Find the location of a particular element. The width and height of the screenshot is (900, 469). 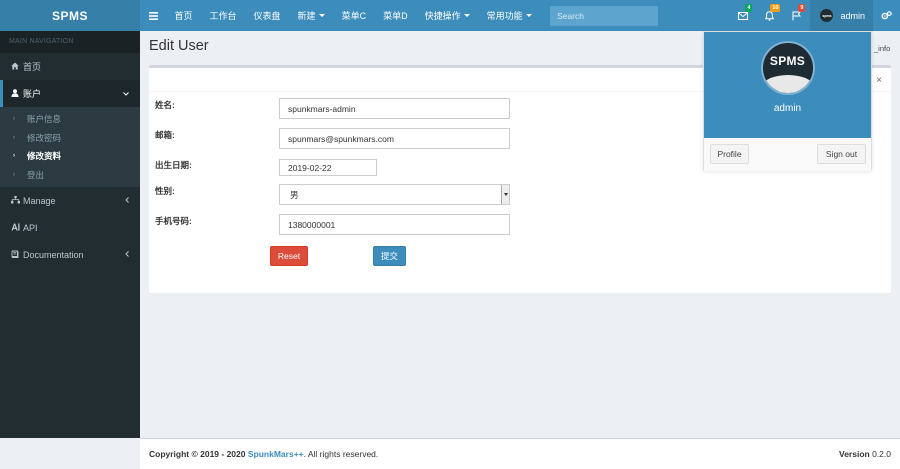

sidebar-header: MAIN NAVIGATION is located at coordinates (70, 42).